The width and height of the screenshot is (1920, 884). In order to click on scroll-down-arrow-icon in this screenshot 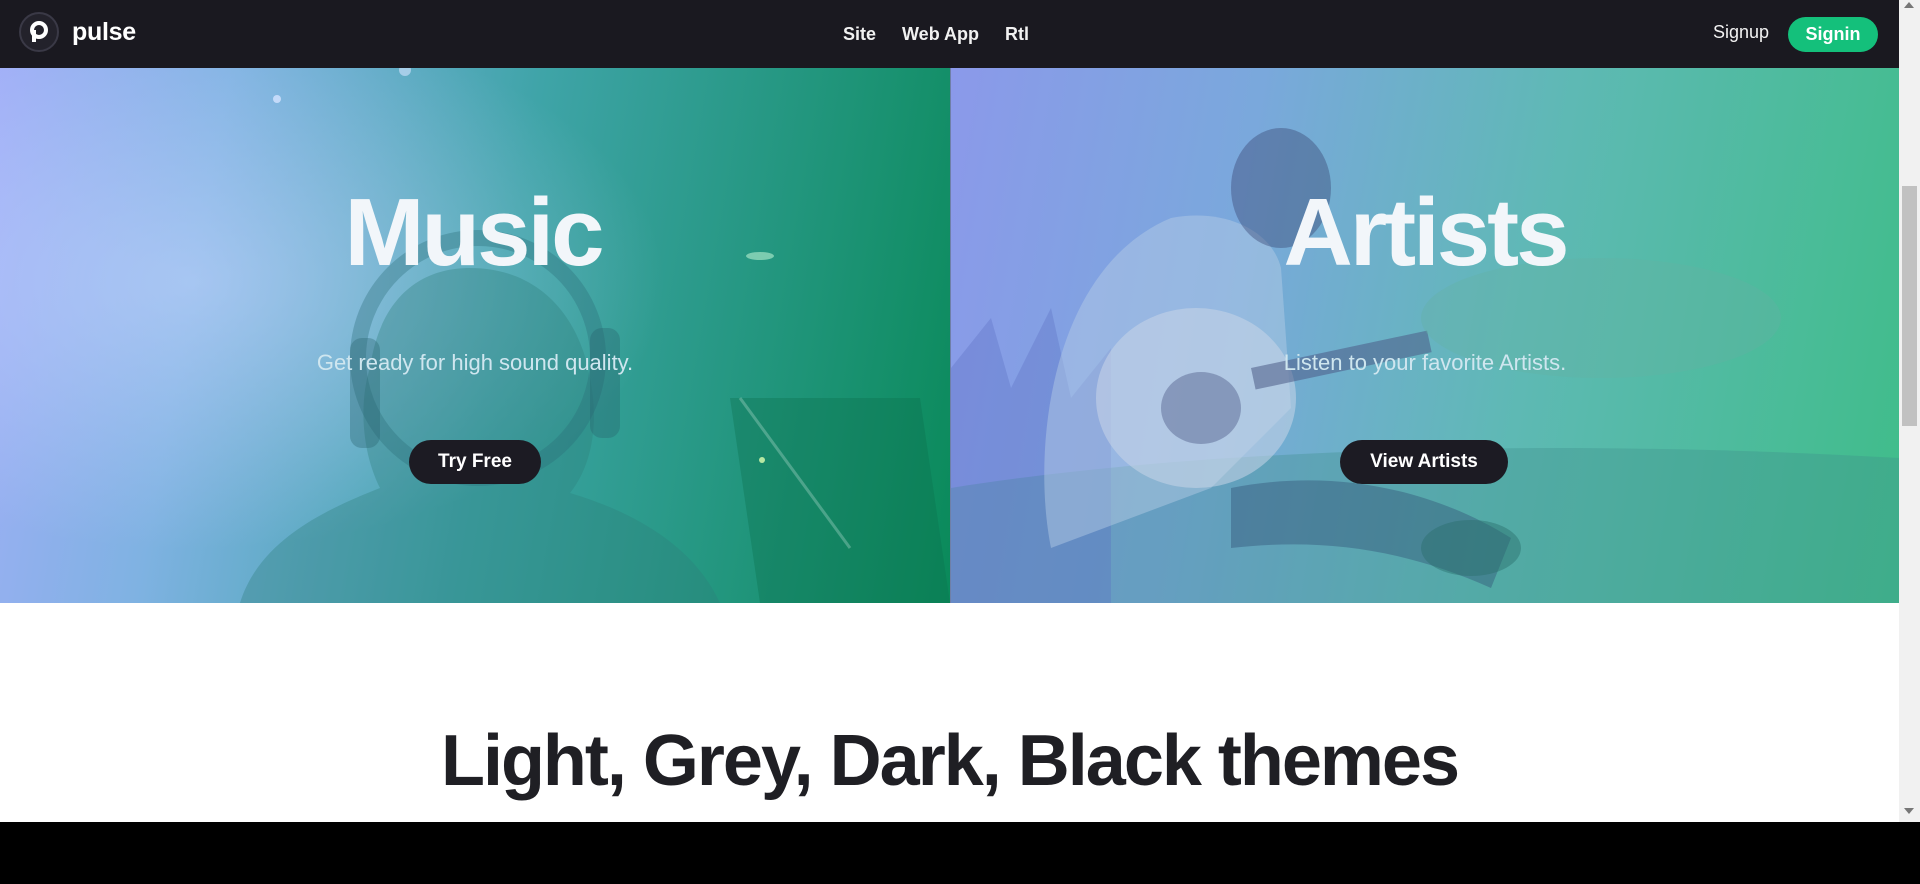, I will do `click(1909, 811)`.